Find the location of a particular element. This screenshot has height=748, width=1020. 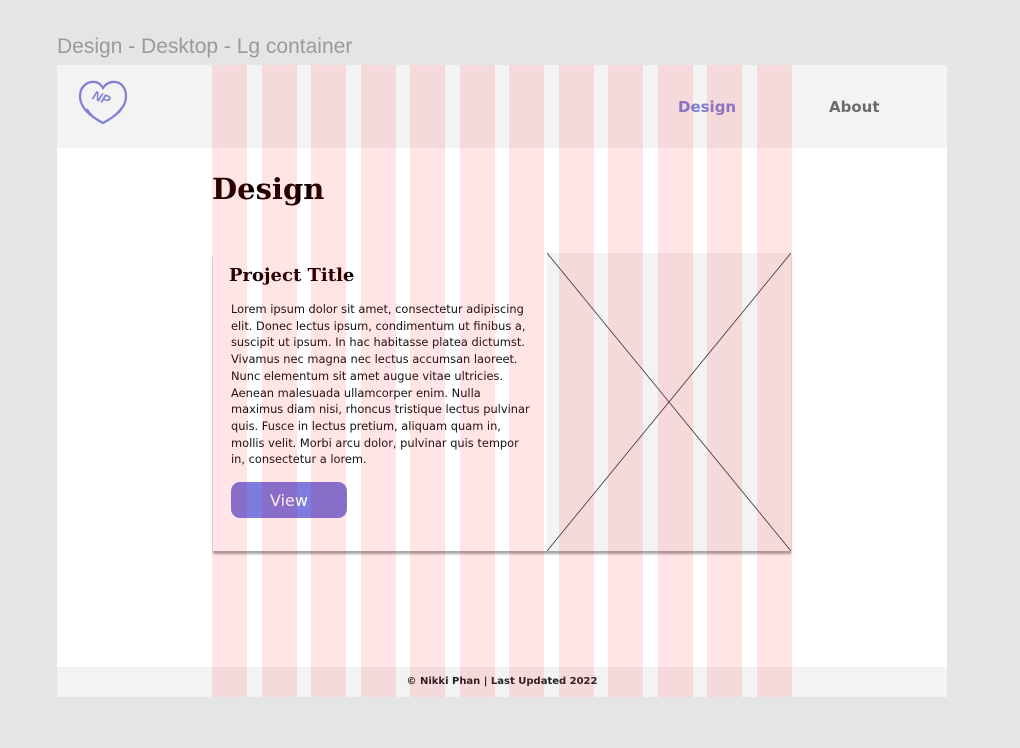

project-title: Project Title is located at coordinates (292, 275).